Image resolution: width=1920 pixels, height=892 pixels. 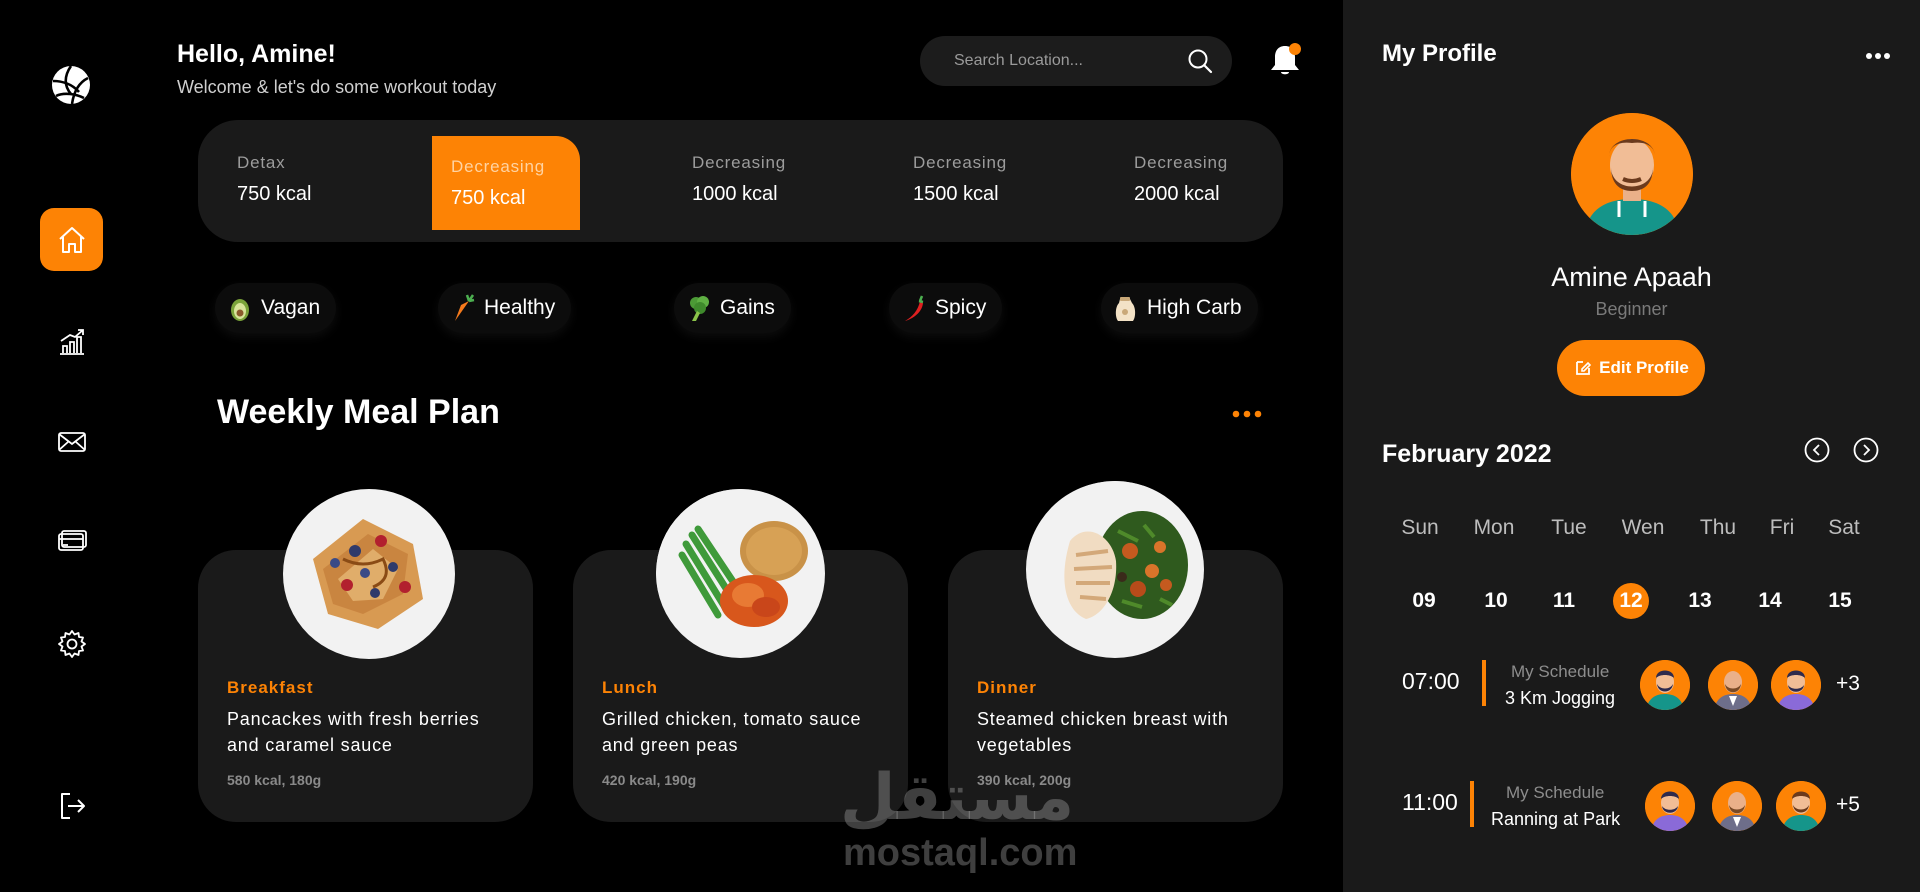 I want to click on weekday-label: Fri, so click(x=1782, y=527).